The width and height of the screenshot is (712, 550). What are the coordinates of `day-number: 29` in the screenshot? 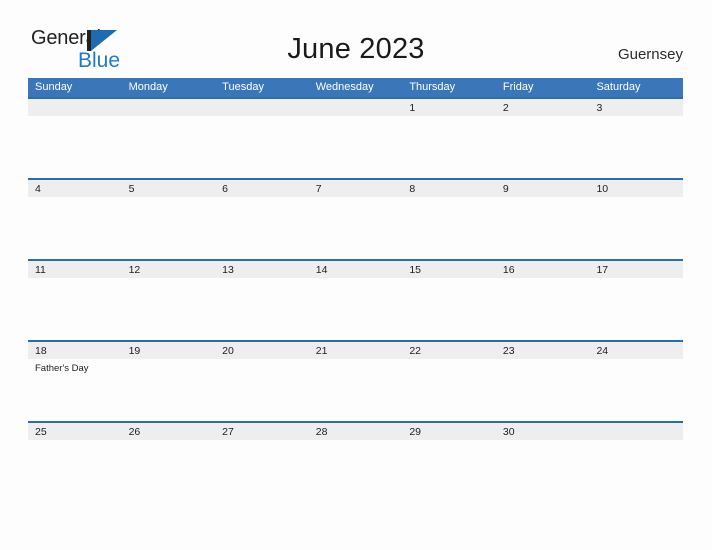 It's located at (415, 432).